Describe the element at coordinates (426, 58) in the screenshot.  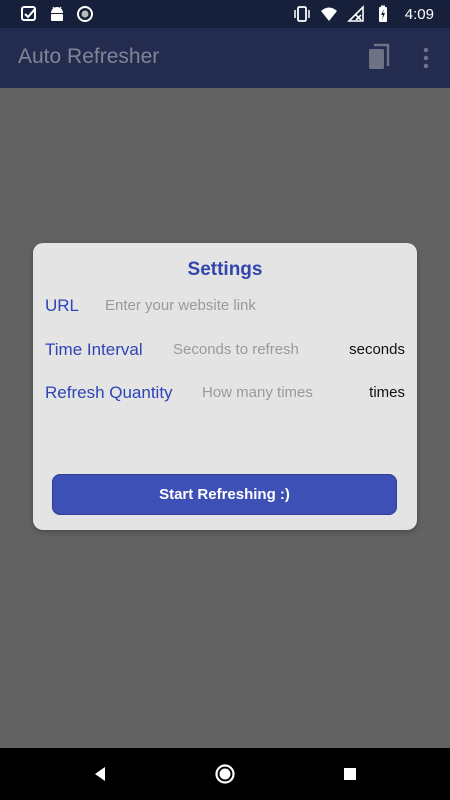
I see `more-vert-icon` at that location.